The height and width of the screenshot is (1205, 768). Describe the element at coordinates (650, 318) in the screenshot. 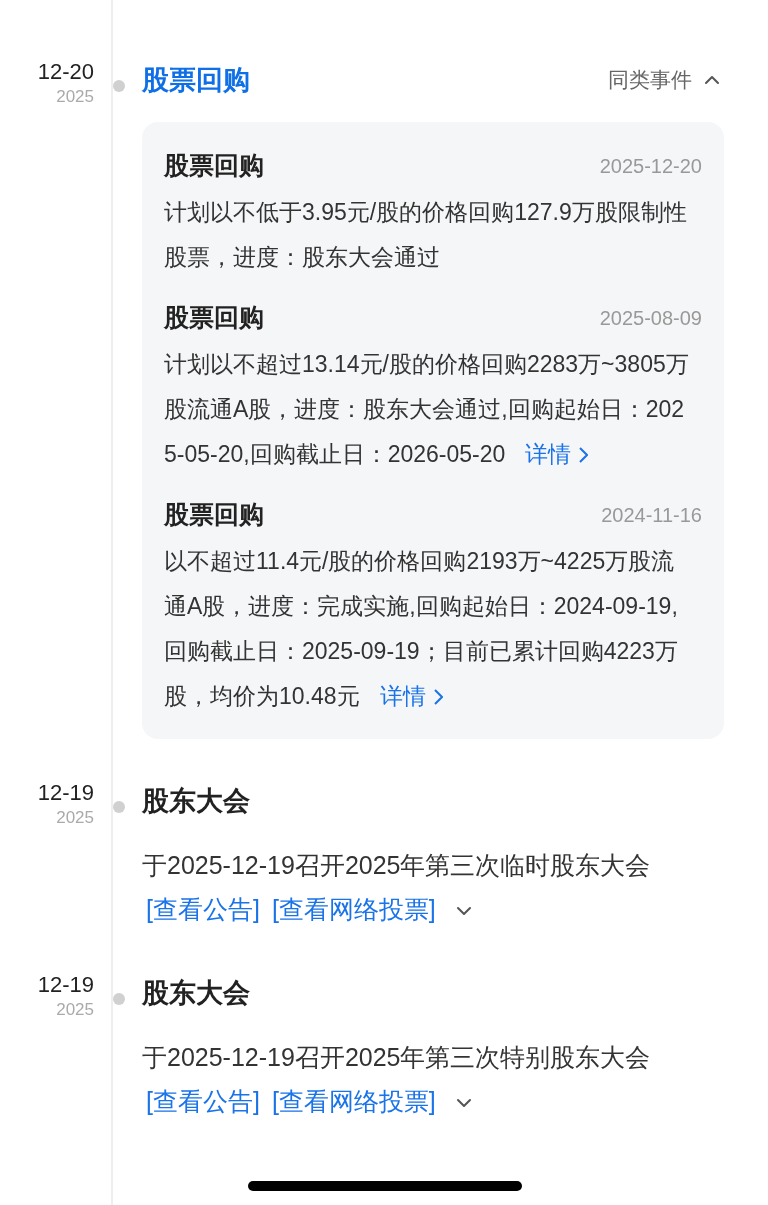

I see `item-date: 2025-08-09` at that location.